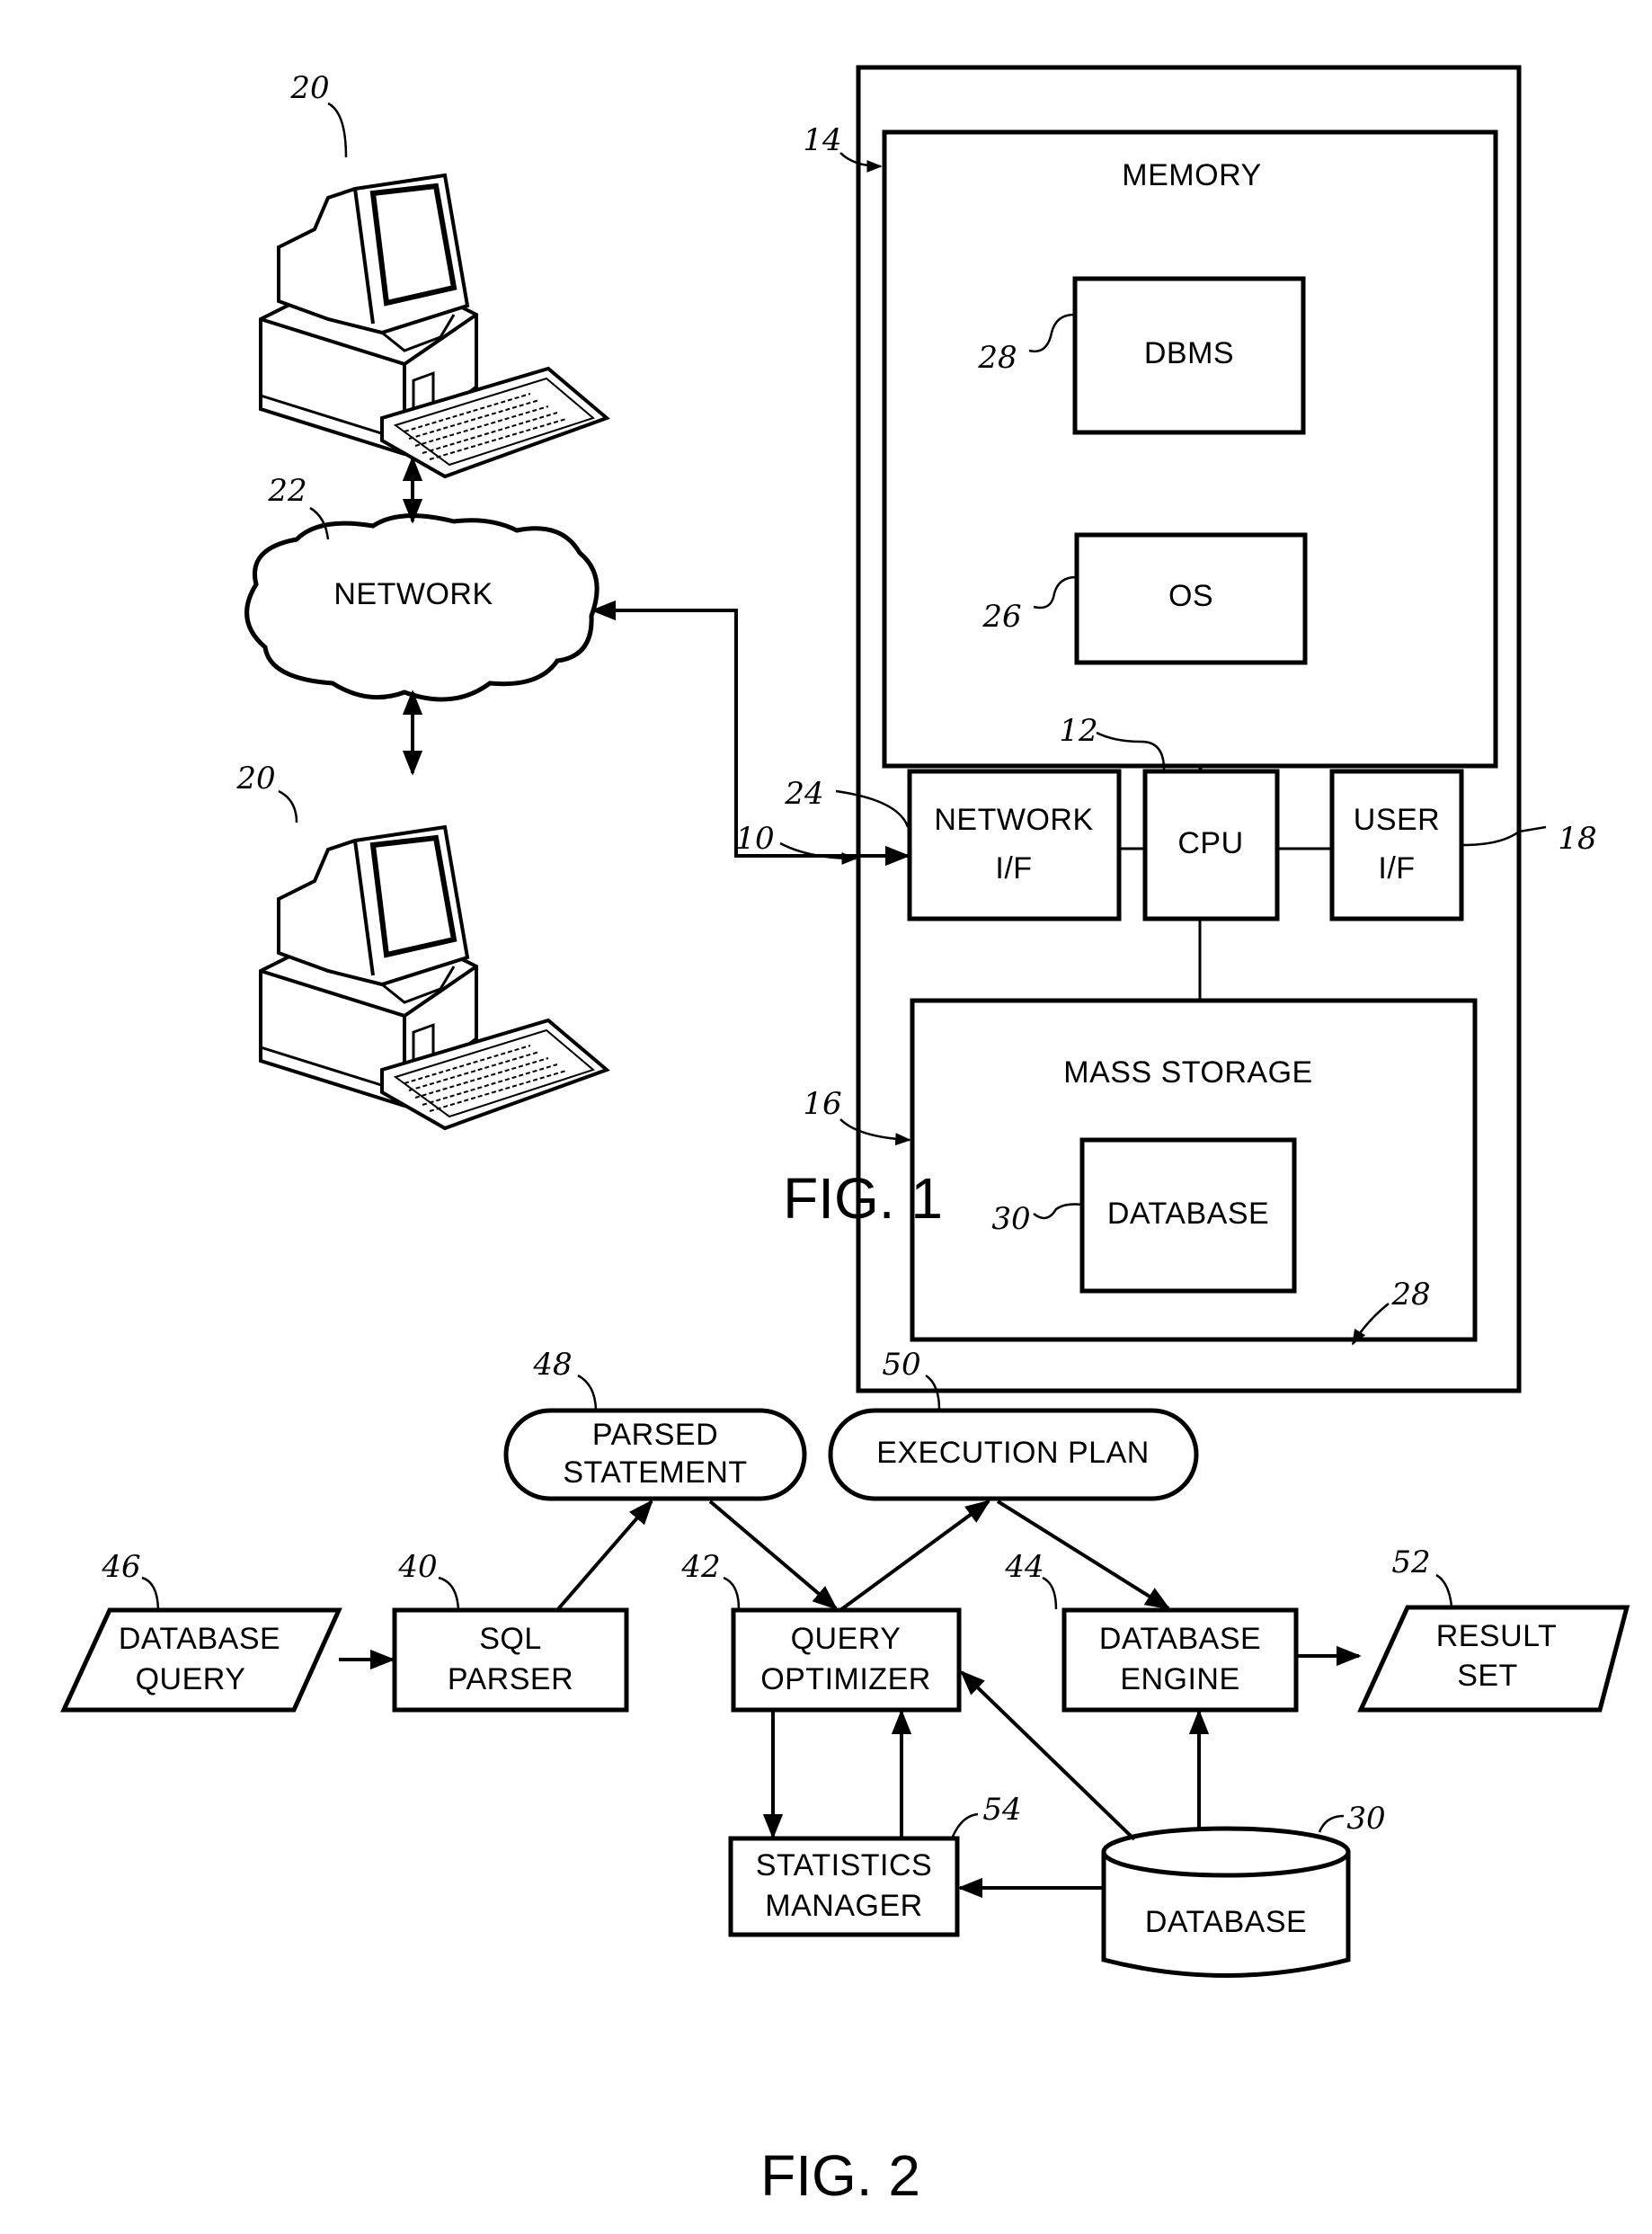  What do you see at coordinates (845, 1679) in the screenshot?
I see `query-optimizer-line2: OPTIMIZER` at bounding box center [845, 1679].